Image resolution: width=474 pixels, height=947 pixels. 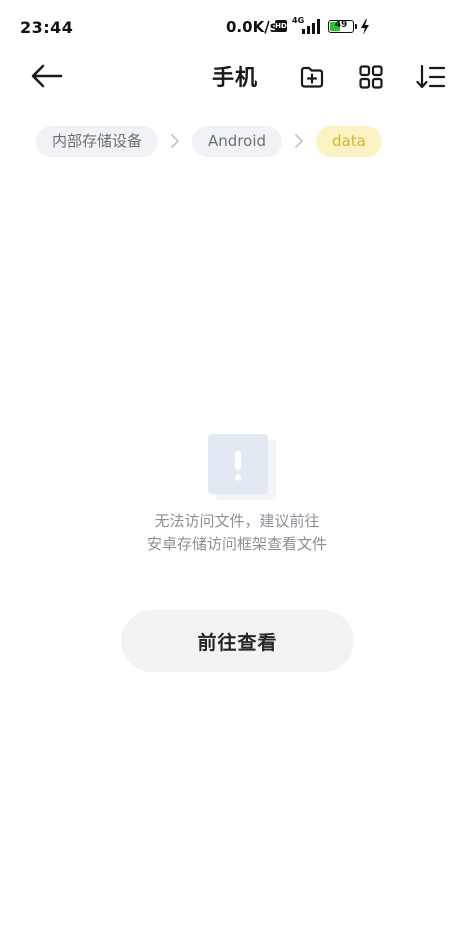 I want to click on network-speed: 0.0K/s, so click(x=252, y=27).